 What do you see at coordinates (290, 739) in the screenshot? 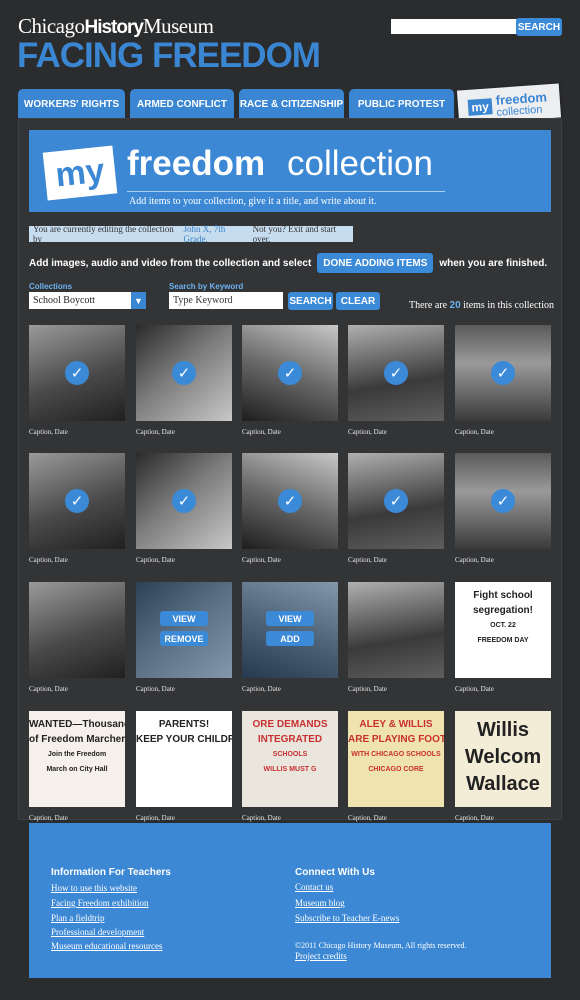
I see `poster-text: INTEGRATED` at bounding box center [290, 739].